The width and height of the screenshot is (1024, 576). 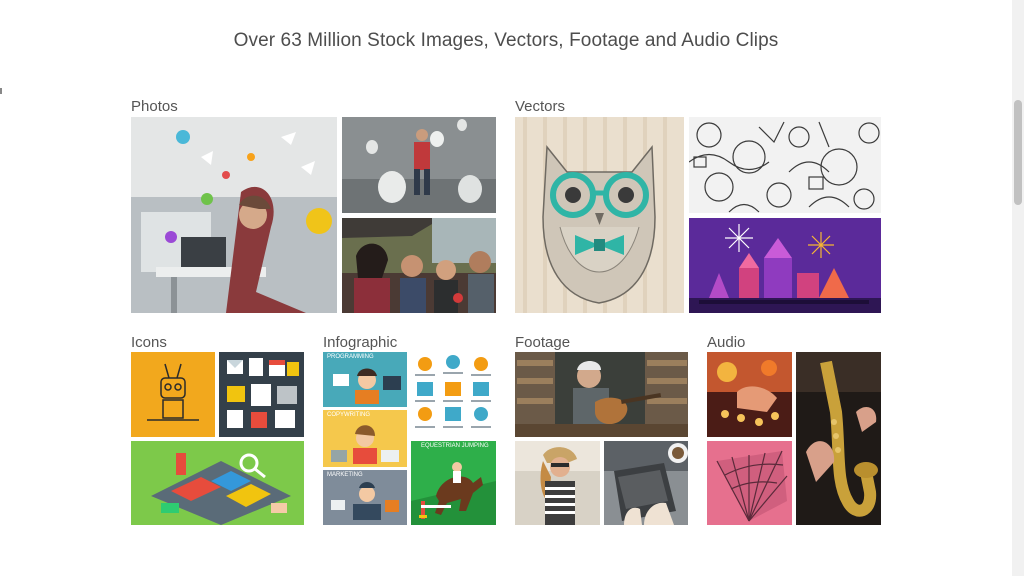 I want to click on category-label-vectors: Vectors, so click(x=540, y=106).